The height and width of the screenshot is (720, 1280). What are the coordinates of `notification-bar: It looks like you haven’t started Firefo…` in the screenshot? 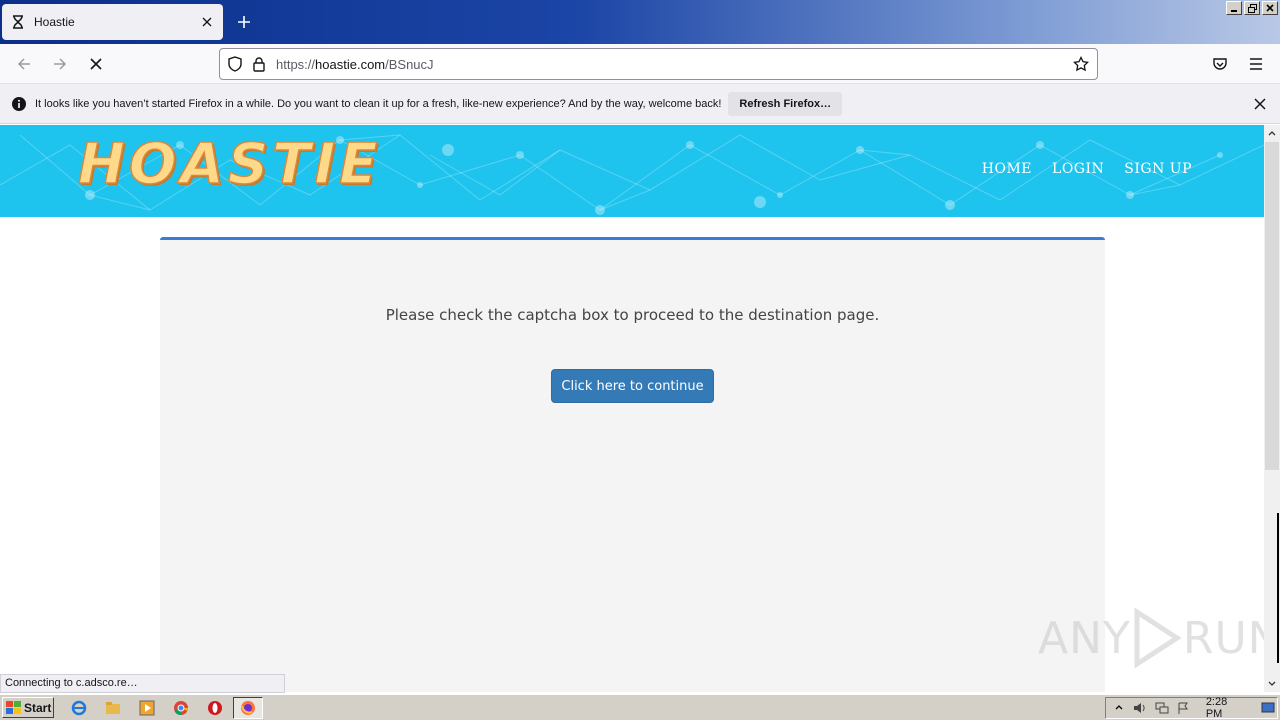 It's located at (640, 104).